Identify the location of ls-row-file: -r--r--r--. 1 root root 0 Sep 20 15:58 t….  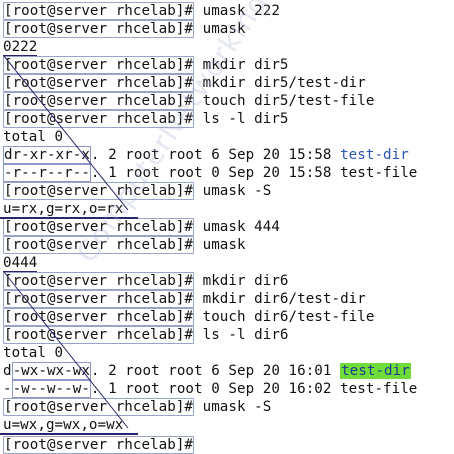
(210, 173).